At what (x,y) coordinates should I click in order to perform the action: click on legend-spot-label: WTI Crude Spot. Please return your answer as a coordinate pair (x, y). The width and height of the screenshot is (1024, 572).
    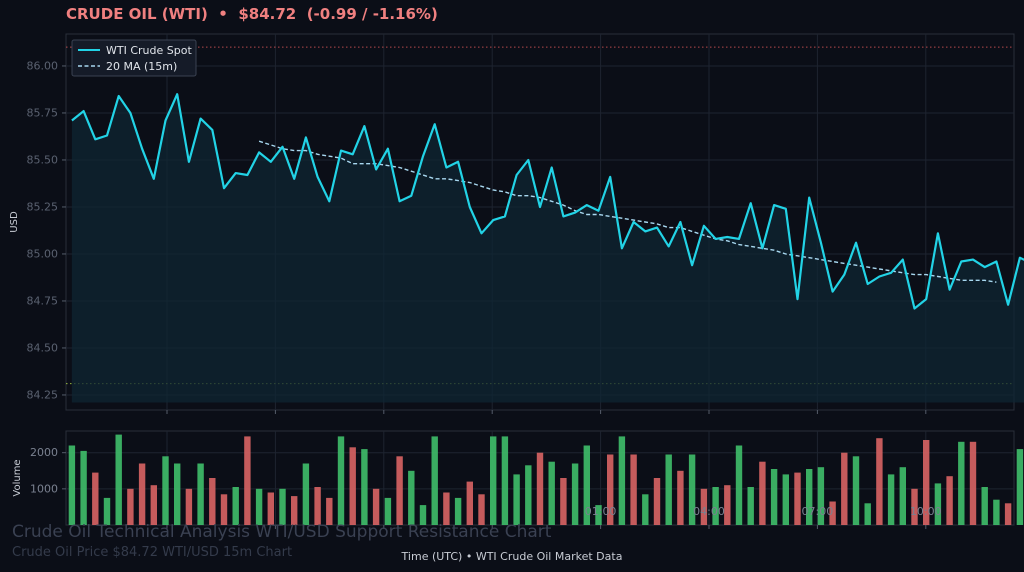
    Looking at the image, I should click on (149, 50).